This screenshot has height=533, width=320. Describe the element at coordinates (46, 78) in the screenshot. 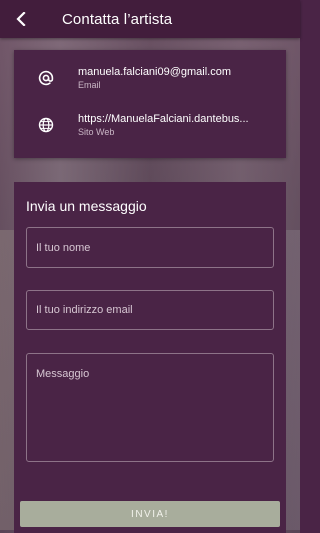

I see `at-sign-icon` at that location.